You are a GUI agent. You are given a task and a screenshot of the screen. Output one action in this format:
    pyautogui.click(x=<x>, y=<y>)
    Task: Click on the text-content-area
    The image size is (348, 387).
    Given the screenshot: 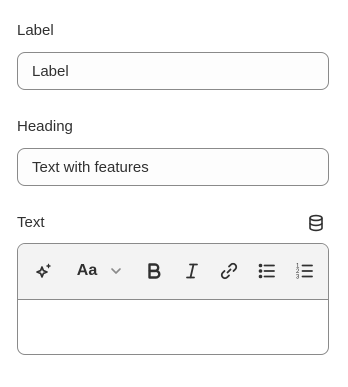 What is the action you would take?
    pyautogui.click(x=173, y=327)
    